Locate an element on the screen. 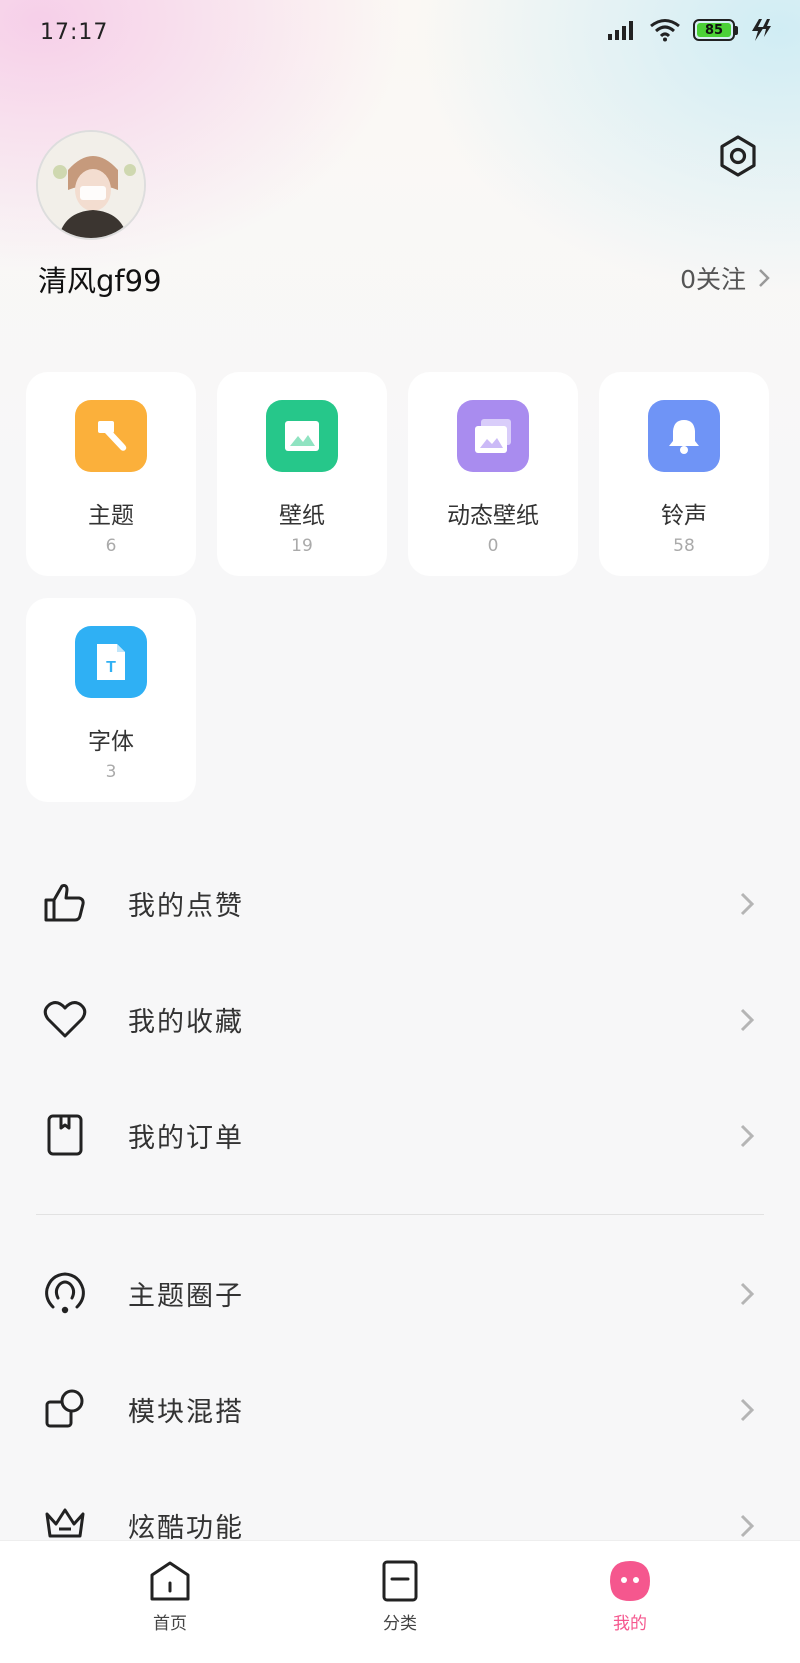  menu-label: 我的点赞 is located at coordinates (186, 906).